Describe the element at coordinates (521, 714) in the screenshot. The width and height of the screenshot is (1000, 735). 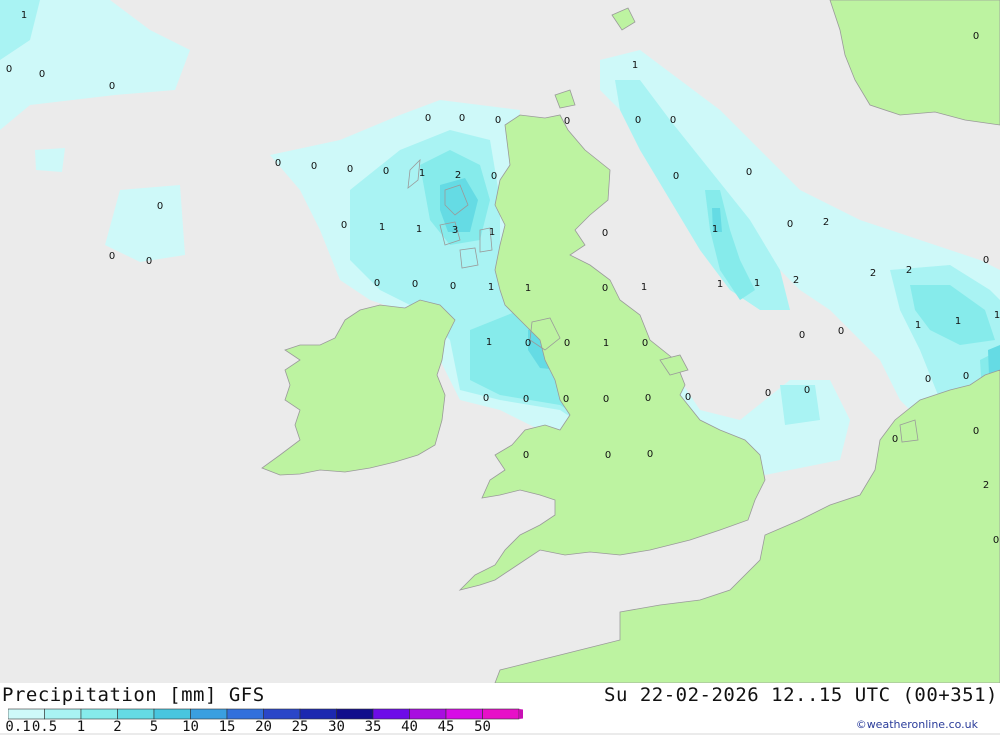
I see `scale-overflow-arrow` at that location.